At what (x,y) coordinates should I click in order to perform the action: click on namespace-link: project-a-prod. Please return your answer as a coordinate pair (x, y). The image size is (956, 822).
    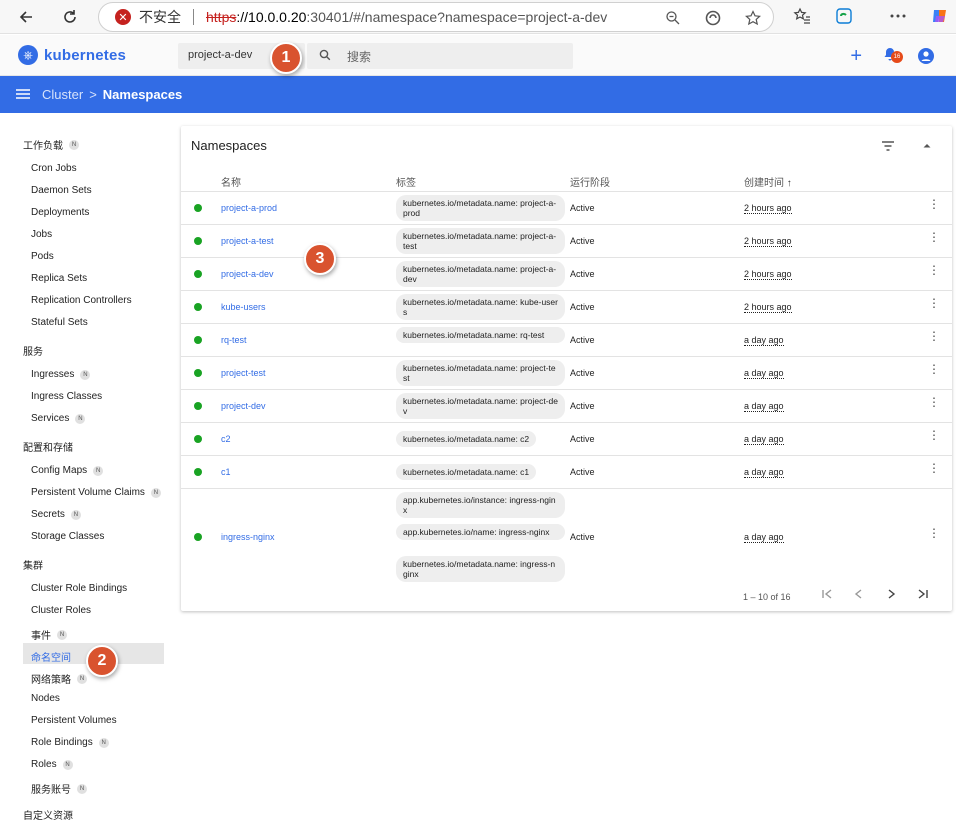
    Looking at the image, I should click on (249, 208).